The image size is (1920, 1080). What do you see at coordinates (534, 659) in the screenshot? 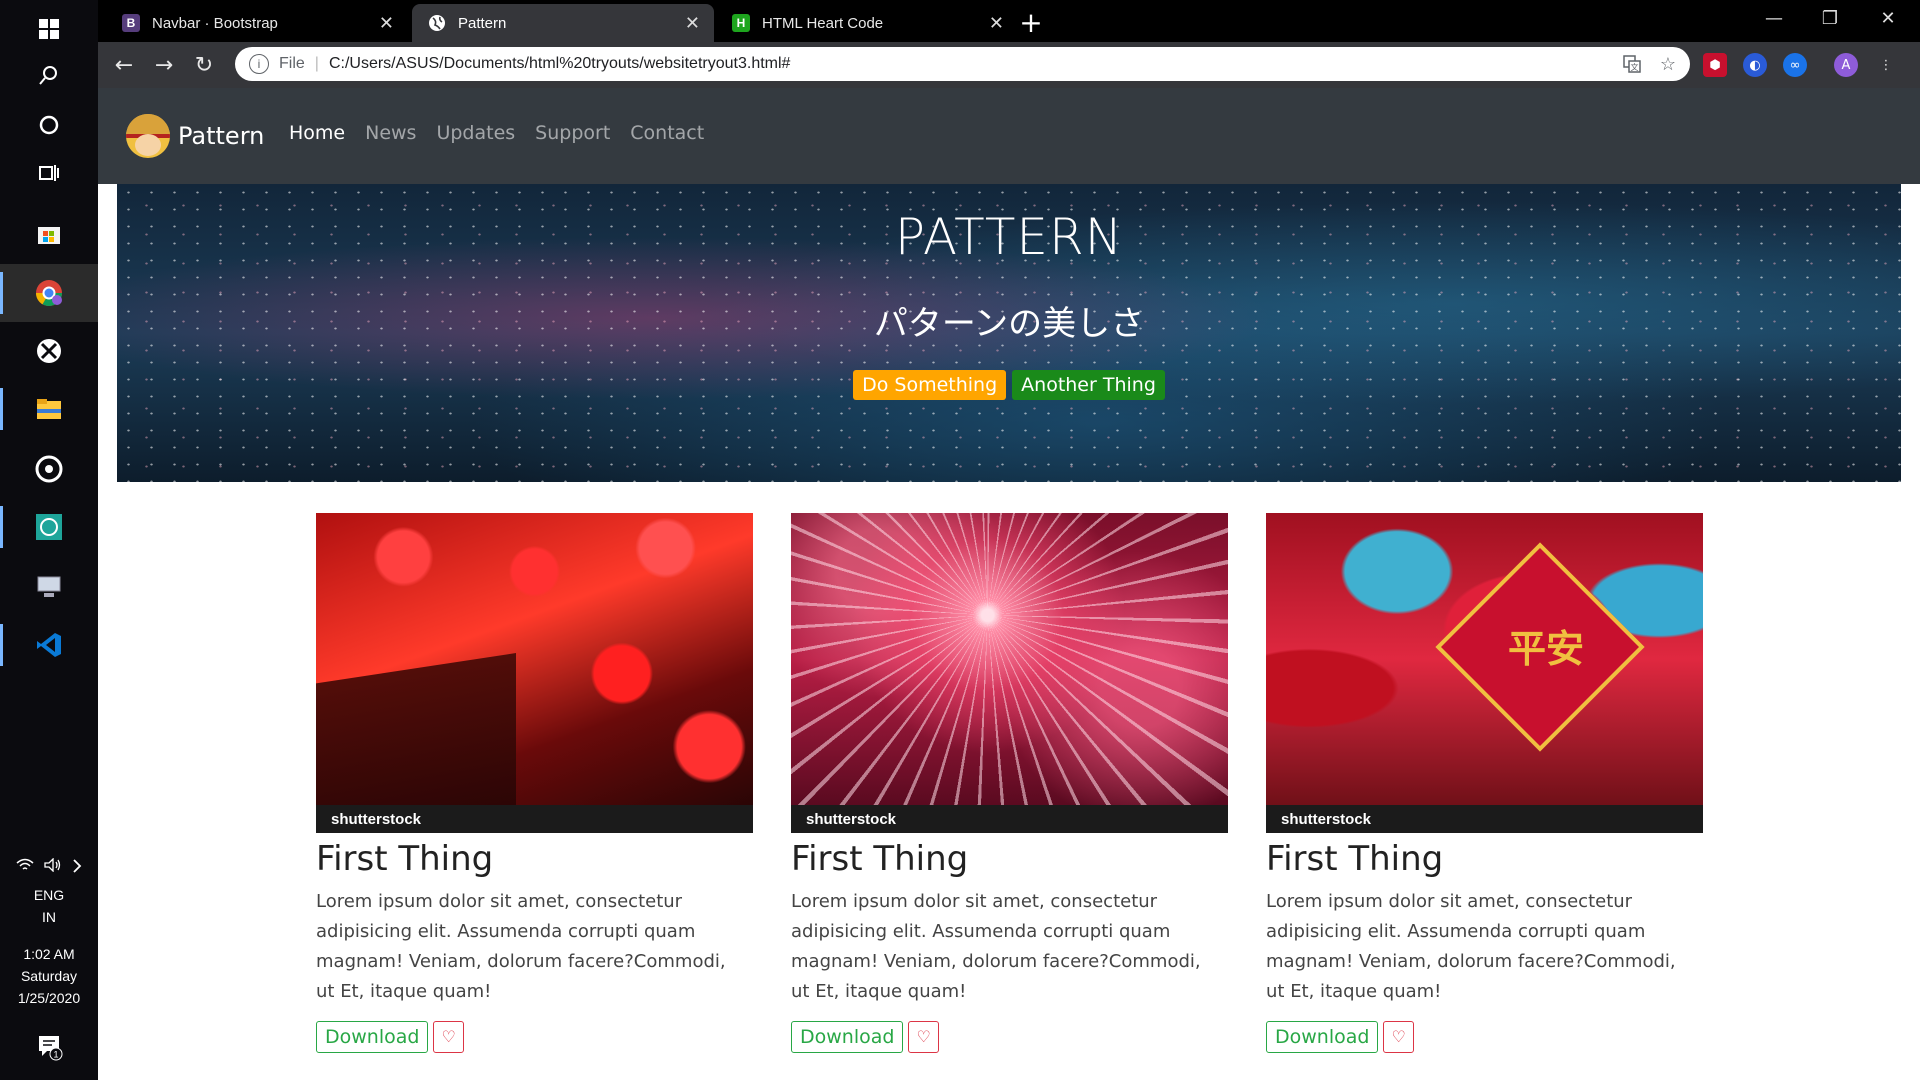
I see `lanterns-image` at bounding box center [534, 659].